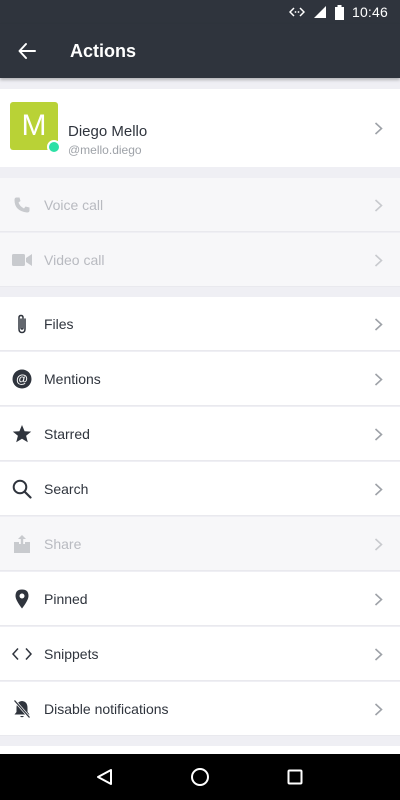 Image resolution: width=400 pixels, height=800 pixels. Describe the element at coordinates (67, 433) in the screenshot. I see `action-label: Starred` at that location.